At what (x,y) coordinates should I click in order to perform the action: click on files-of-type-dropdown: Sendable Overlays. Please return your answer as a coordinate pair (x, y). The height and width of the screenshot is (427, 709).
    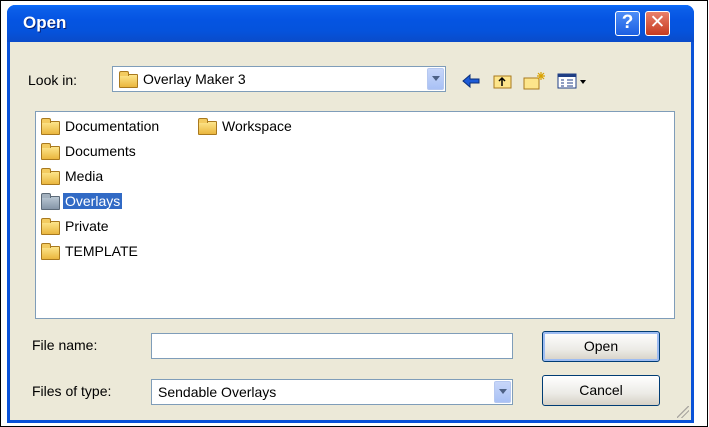
    Looking at the image, I should click on (332, 392).